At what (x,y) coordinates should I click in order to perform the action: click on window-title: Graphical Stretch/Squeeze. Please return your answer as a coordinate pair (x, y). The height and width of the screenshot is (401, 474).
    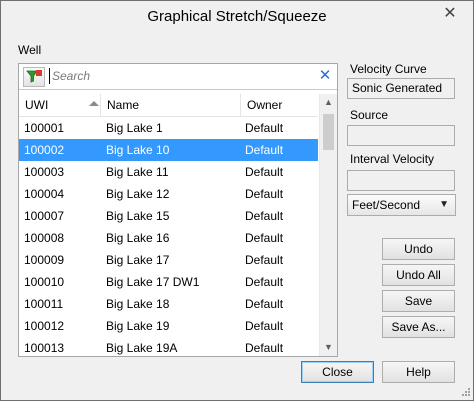
    Looking at the image, I should click on (237, 16).